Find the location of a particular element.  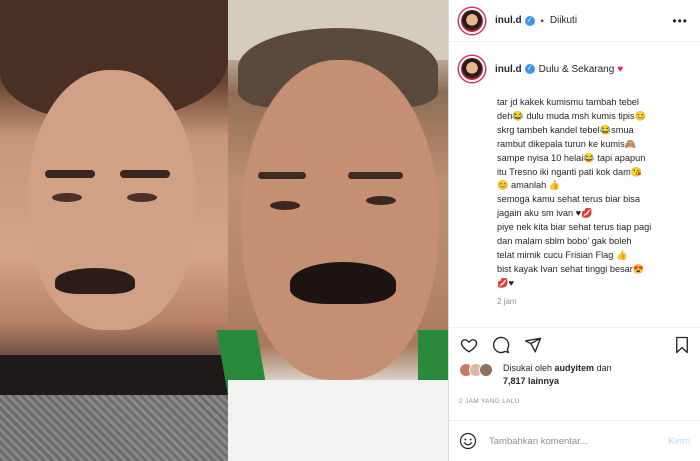

old-eye-right is located at coordinates (142, 197).